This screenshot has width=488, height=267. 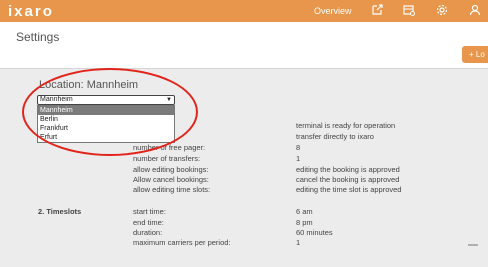 What do you see at coordinates (172, 189) in the screenshot?
I see `setting-label: allow editing time slots:` at bounding box center [172, 189].